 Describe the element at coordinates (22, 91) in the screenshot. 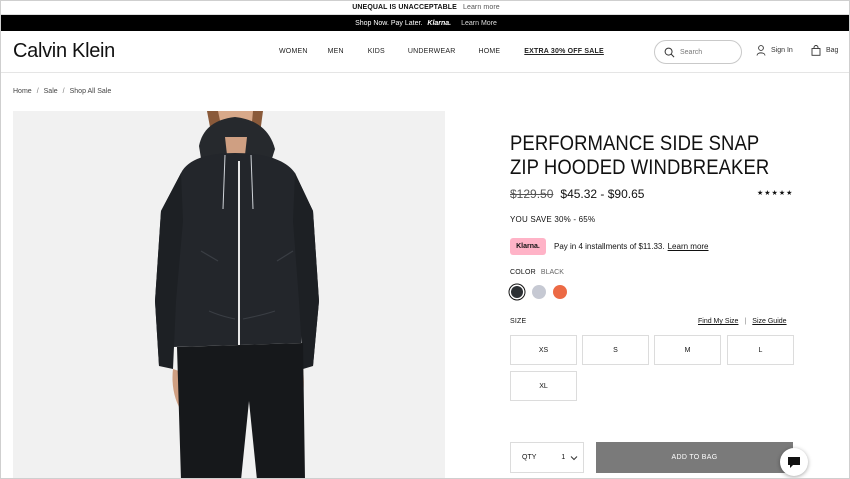

I see `breadcrumb-home: Home` at that location.